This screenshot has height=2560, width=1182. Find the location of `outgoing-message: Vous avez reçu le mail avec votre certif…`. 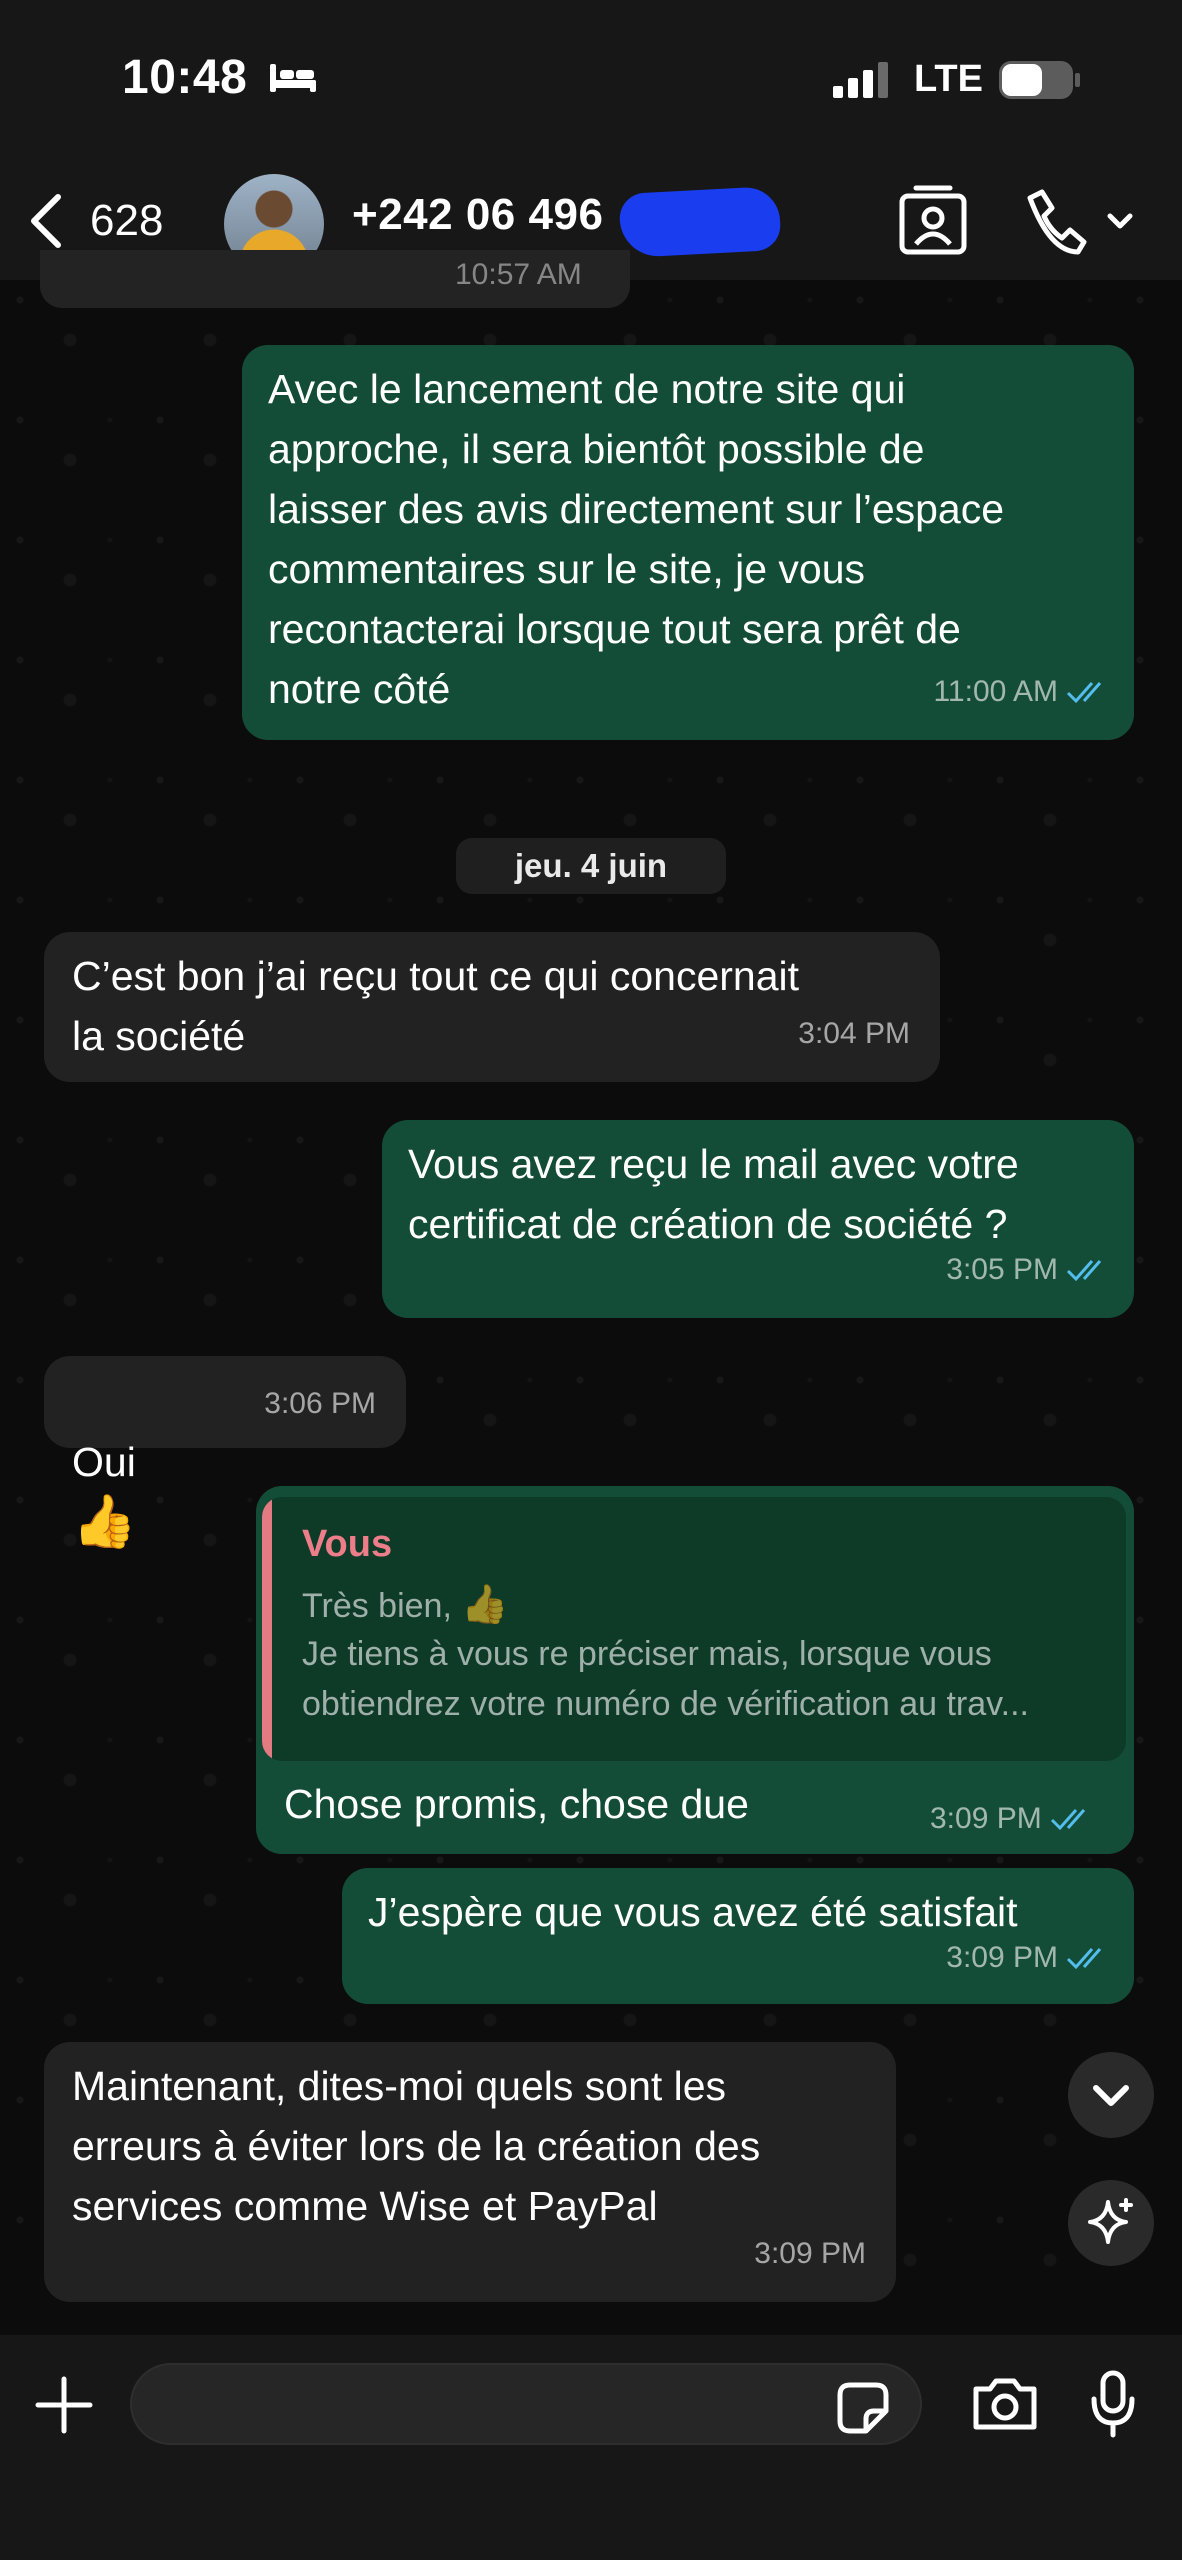

outgoing-message: Vous avez reçu le mail avec votre certif… is located at coordinates (758, 1219).